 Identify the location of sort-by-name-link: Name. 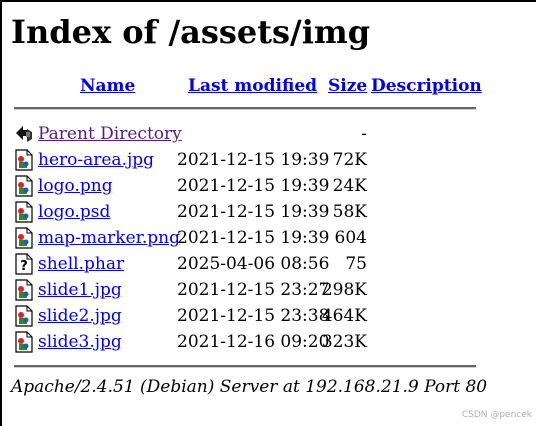
(107, 86).